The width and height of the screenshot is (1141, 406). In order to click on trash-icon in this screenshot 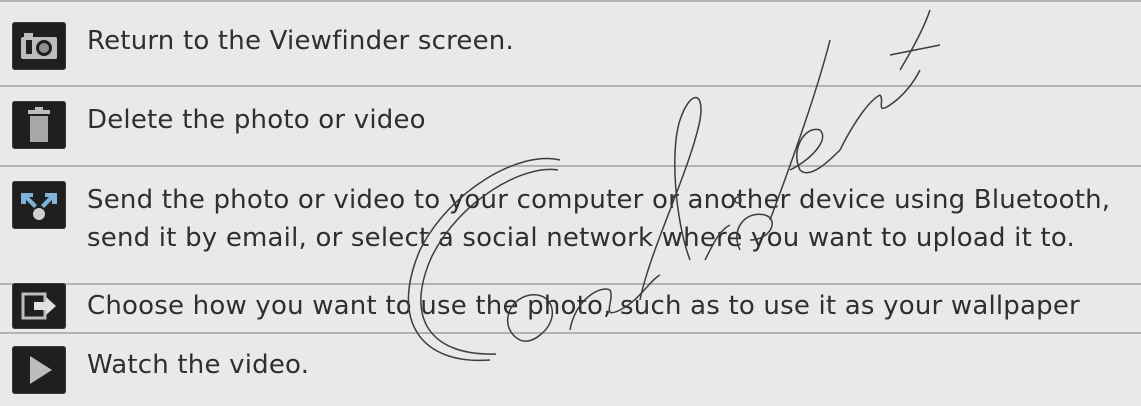, I will do `click(39, 125)`.